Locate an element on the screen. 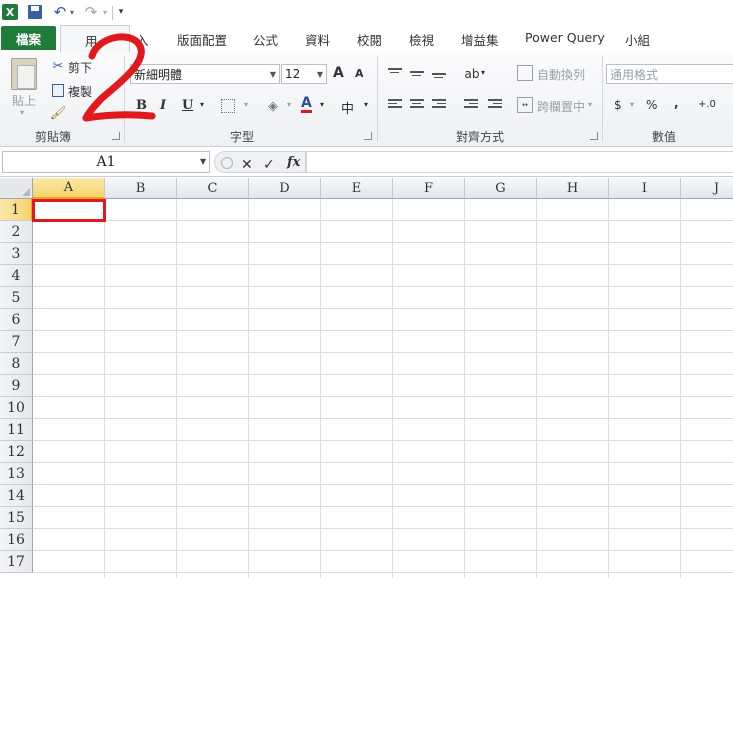  tab-power-query: Power Query is located at coordinates (565, 37).